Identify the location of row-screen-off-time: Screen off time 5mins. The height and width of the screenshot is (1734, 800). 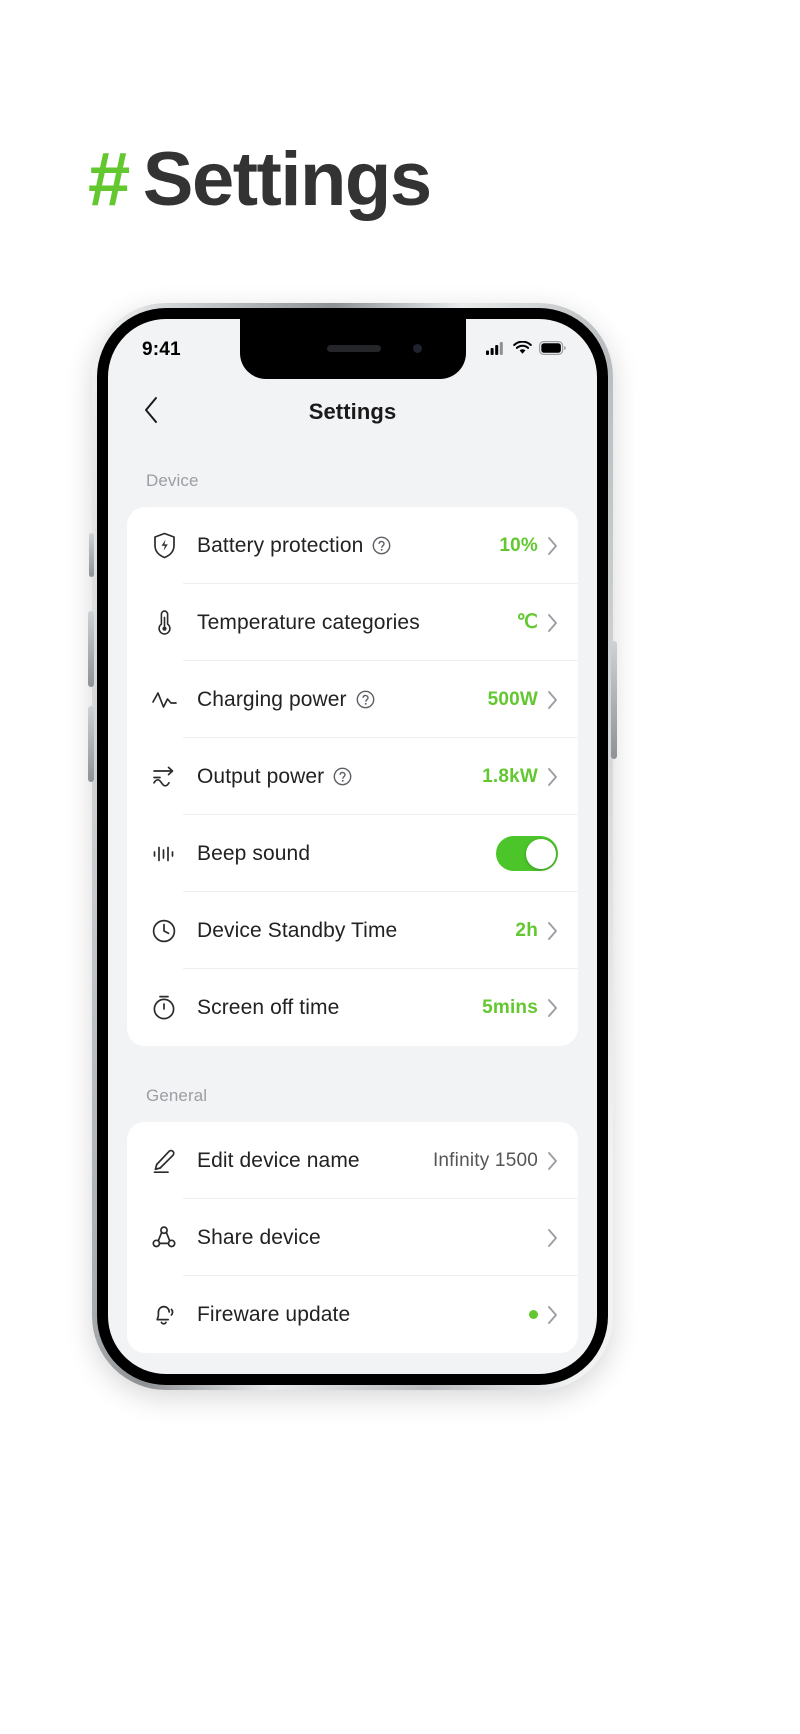
(352, 1007).